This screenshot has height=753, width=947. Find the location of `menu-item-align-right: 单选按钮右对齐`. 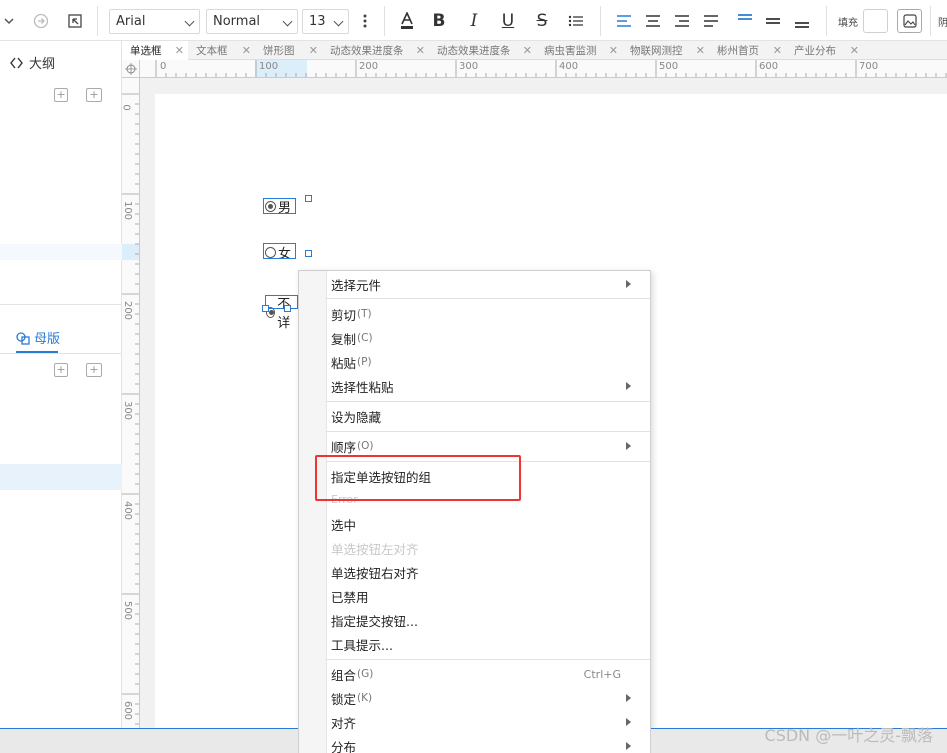

menu-item-align-right: 单选按钮右对齐 is located at coordinates (486, 572).